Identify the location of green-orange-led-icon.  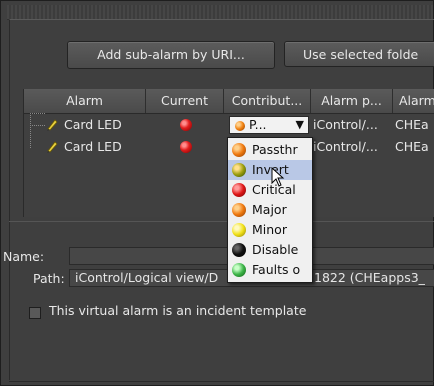
(239, 170).